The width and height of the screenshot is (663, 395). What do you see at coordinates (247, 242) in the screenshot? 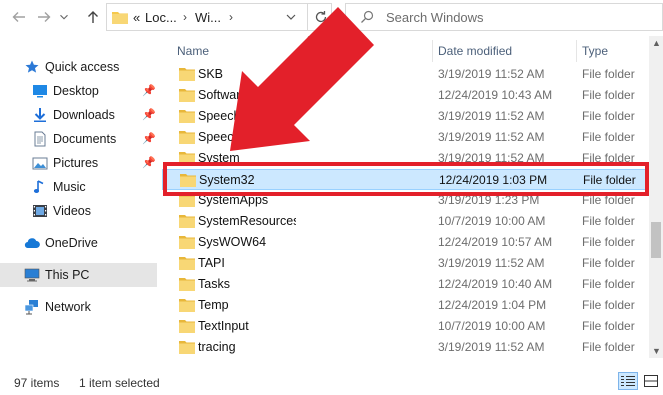
I see `file-name: SysWOW64` at bounding box center [247, 242].